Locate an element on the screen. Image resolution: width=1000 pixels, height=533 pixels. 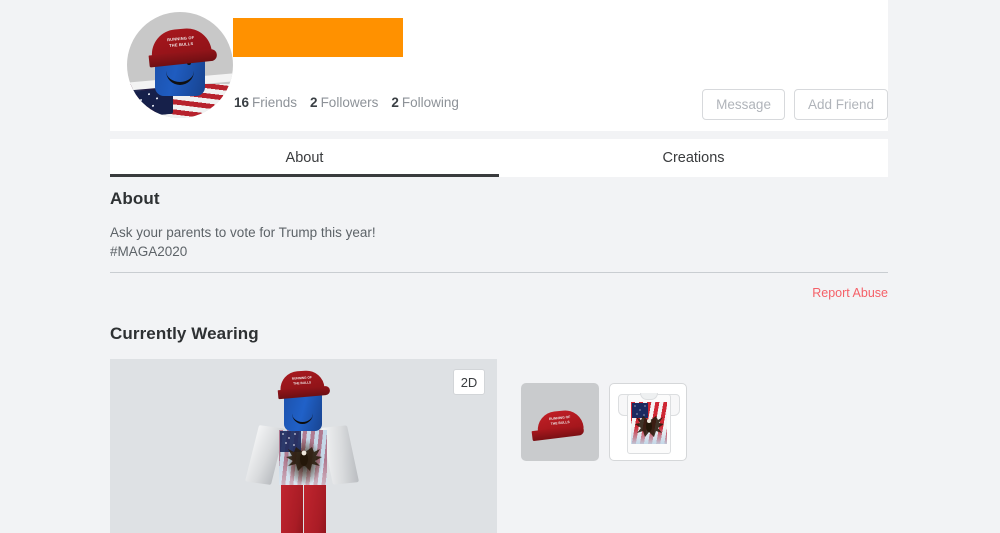
avatar: RUNNING OF THE BULLS is located at coordinates (180, 65).